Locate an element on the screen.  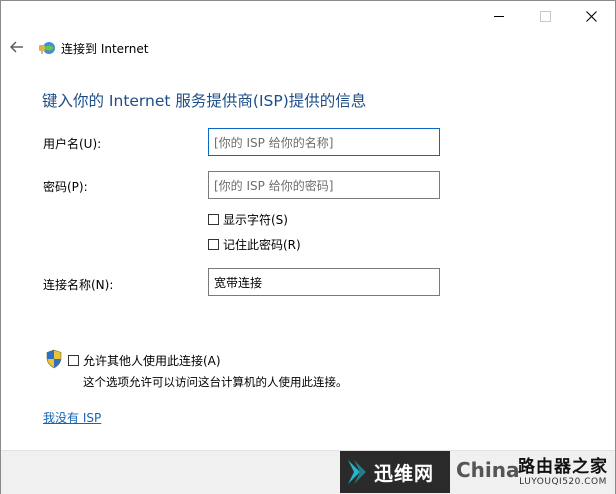
minimize-button is located at coordinates (499, 16).